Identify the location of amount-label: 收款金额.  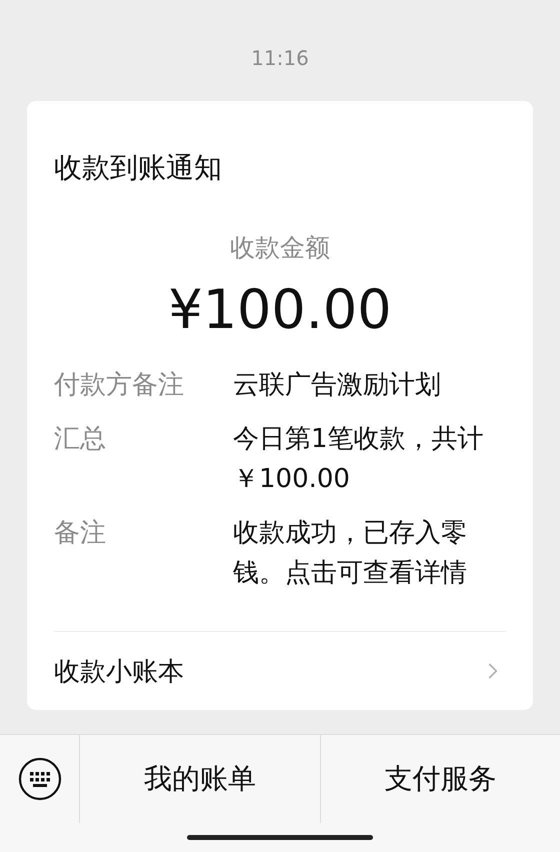
(280, 248).